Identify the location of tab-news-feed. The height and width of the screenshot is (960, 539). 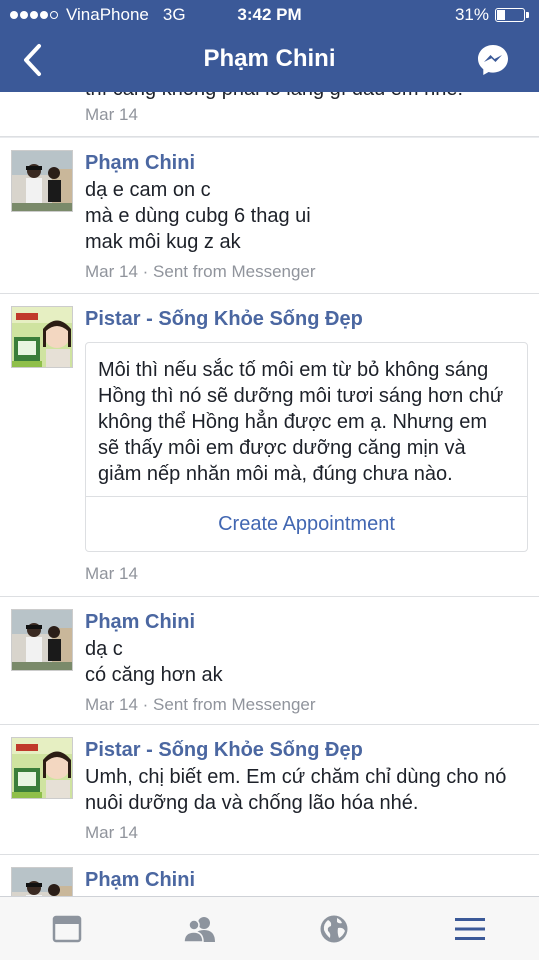
(67, 929).